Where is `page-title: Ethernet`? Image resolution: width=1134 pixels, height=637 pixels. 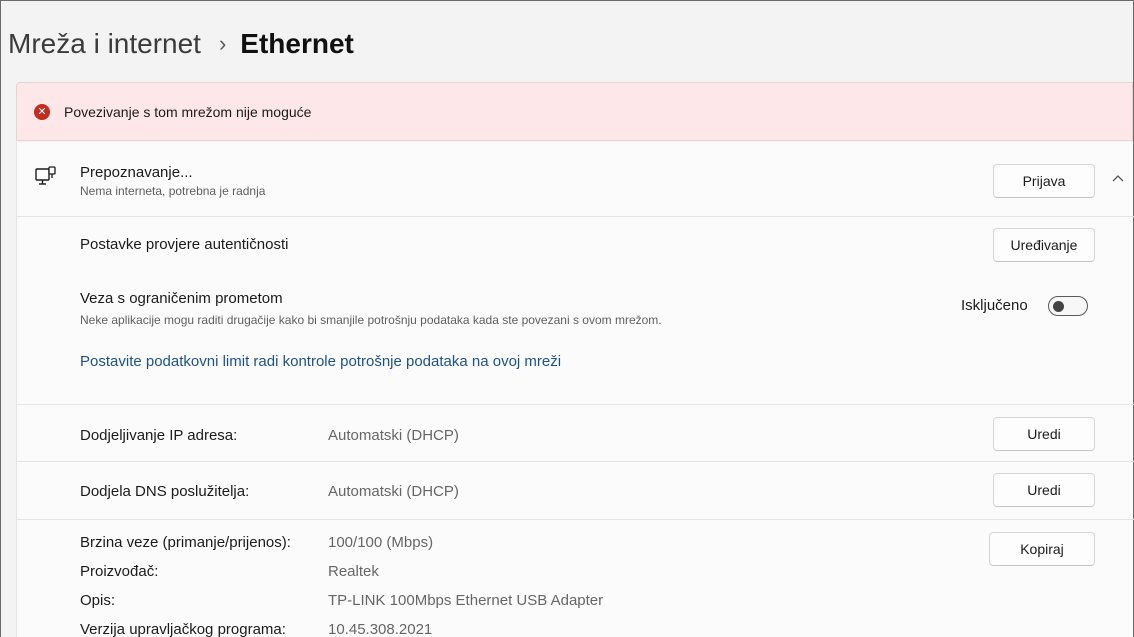 page-title: Ethernet is located at coordinates (297, 43).